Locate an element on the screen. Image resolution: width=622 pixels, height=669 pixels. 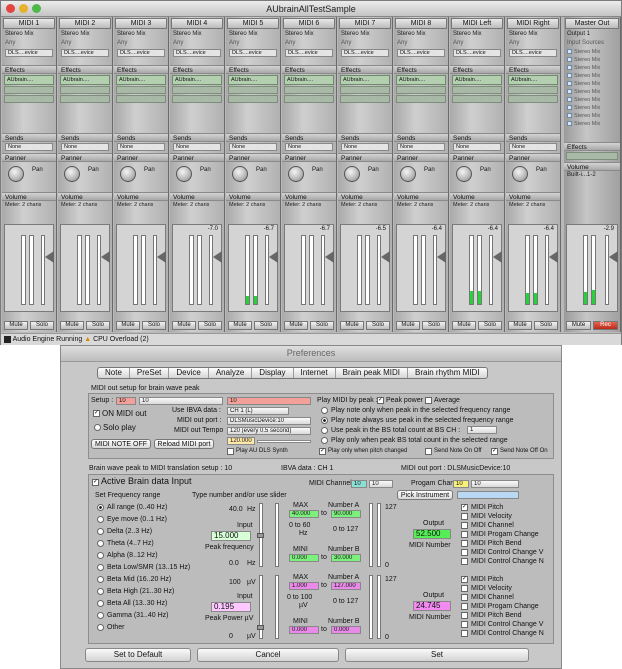
average-checkbox is located at coordinates (428, 400).